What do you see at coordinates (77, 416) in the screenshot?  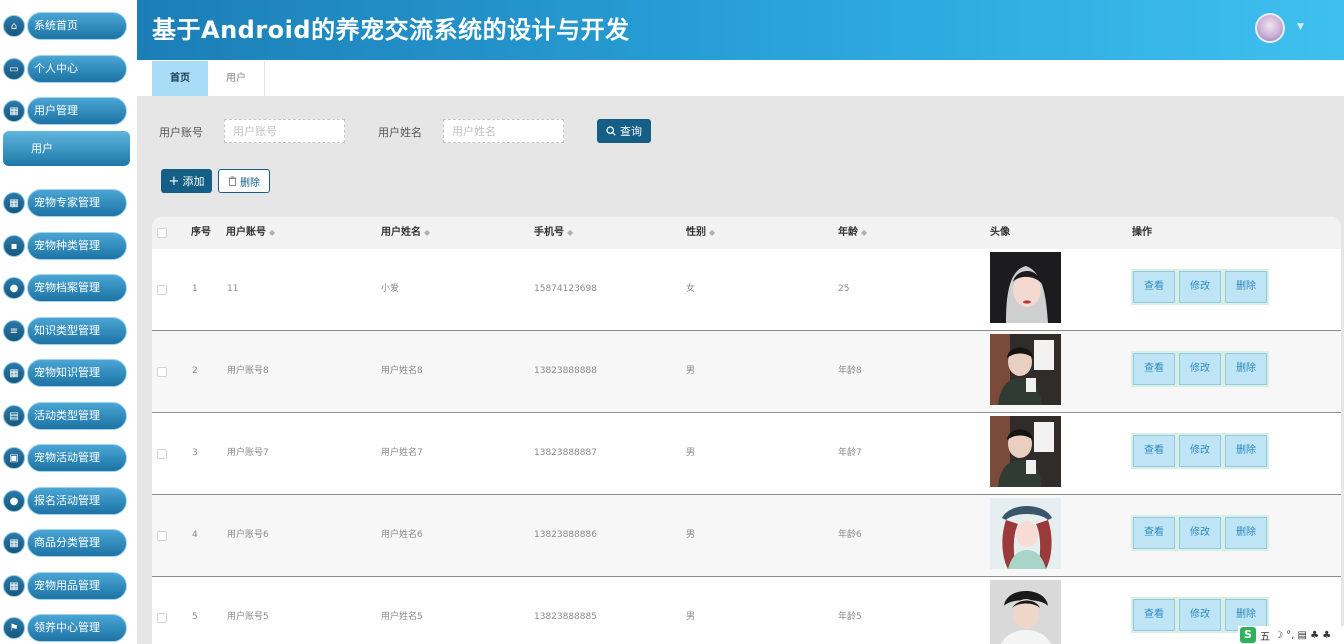 I see `sidebar-item-label: 活动类型管理` at bounding box center [77, 416].